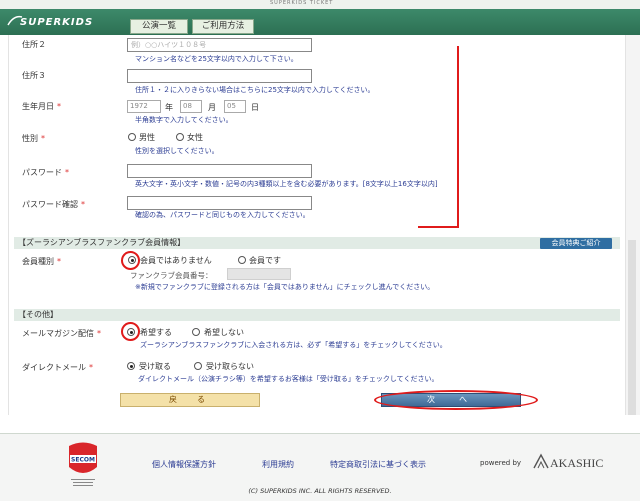 The width and height of the screenshot is (640, 501). Describe the element at coordinates (34, 75) in the screenshot. I see `address3-label: 住所３` at that location.